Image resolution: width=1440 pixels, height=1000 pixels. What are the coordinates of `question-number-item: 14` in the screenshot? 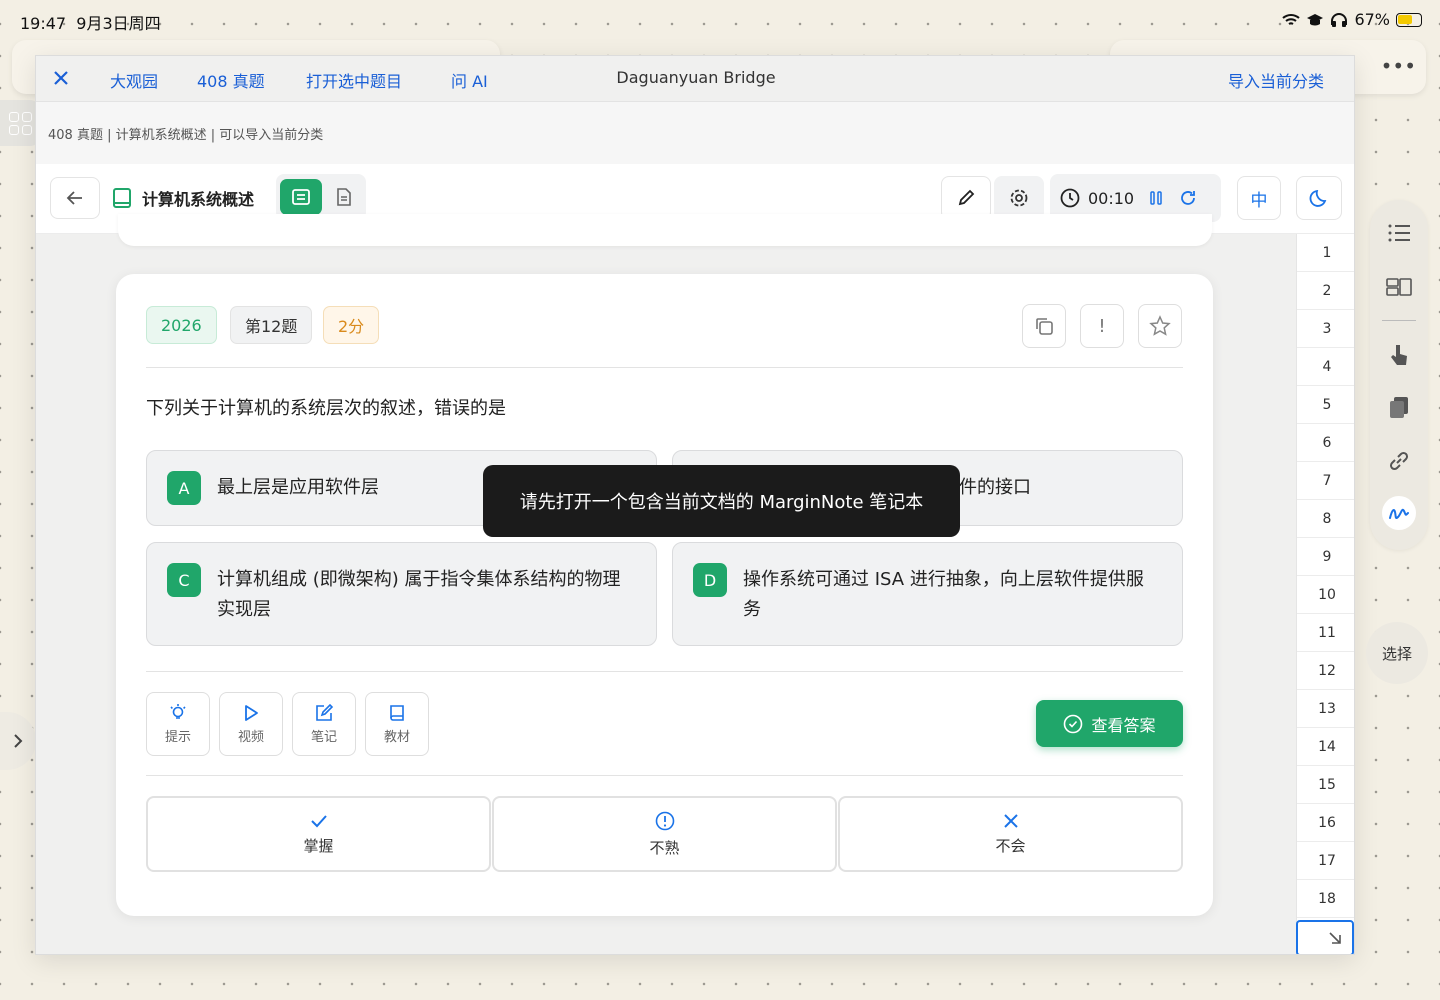 It's located at (1325, 747).